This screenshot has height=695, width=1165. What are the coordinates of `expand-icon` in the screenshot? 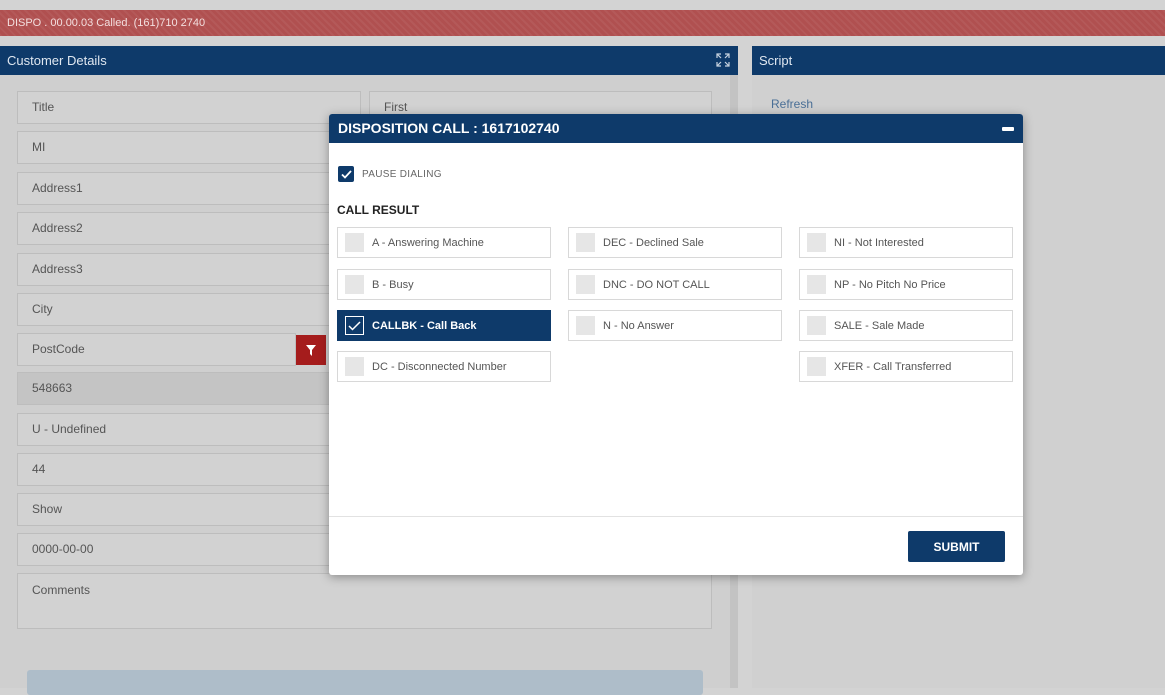 It's located at (723, 60).